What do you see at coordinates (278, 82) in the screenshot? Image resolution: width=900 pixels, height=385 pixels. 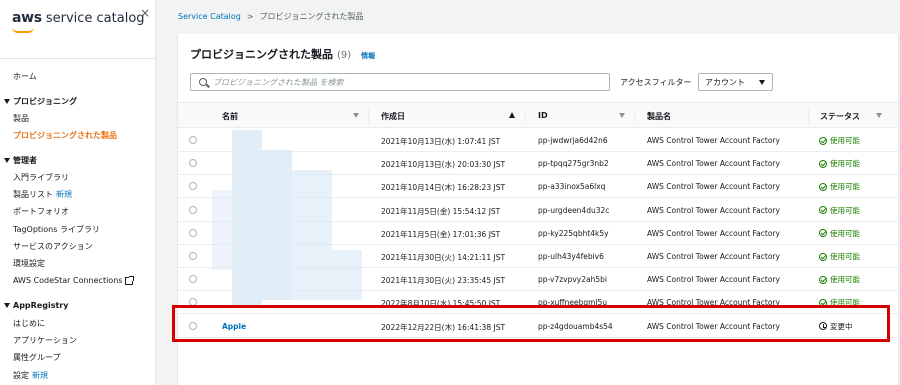 I see `search-placeholder: プロビジョニングされた製品 を検索` at bounding box center [278, 82].